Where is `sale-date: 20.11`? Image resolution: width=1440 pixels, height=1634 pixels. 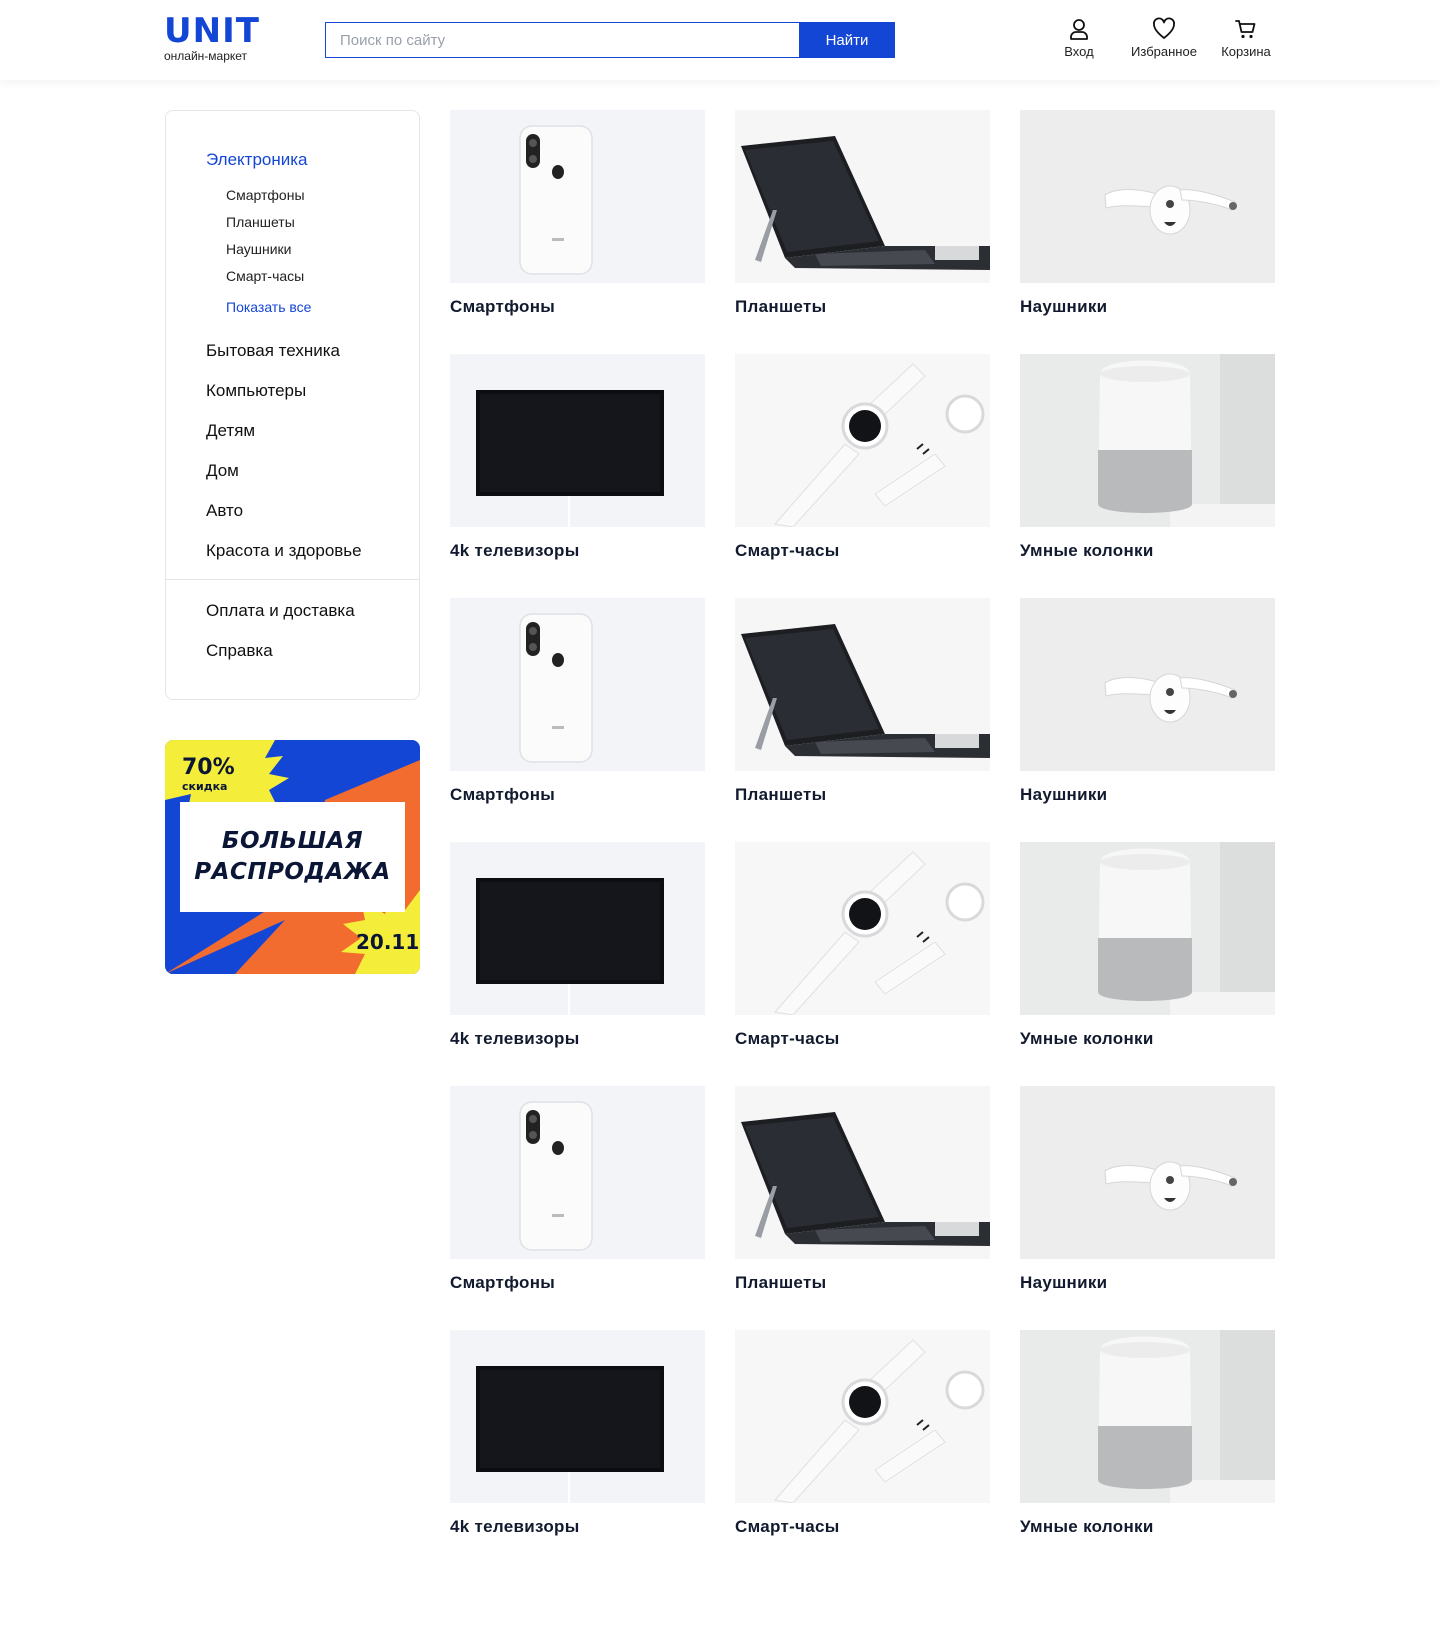 sale-date: 20.11 is located at coordinates (388, 942).